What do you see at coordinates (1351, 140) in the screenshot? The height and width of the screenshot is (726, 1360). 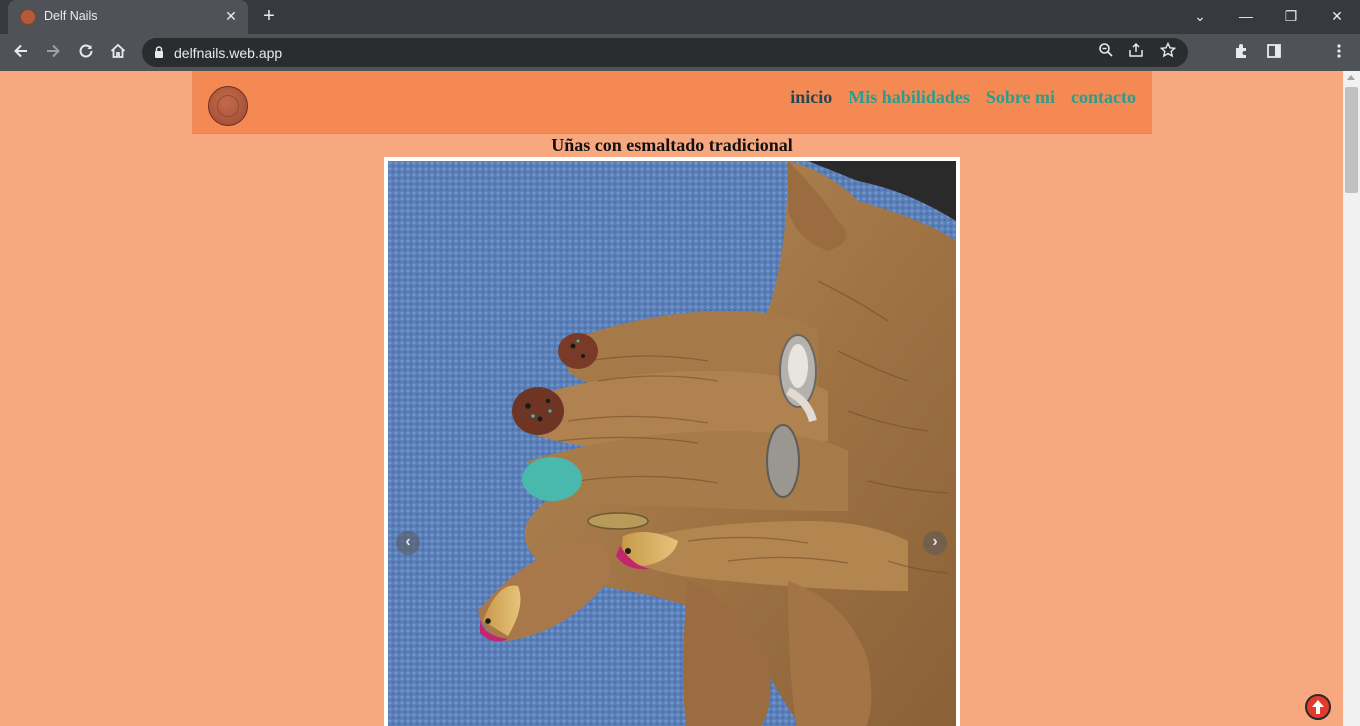 I see `scrollbar-thumb` at bounding box center [1351, 140].